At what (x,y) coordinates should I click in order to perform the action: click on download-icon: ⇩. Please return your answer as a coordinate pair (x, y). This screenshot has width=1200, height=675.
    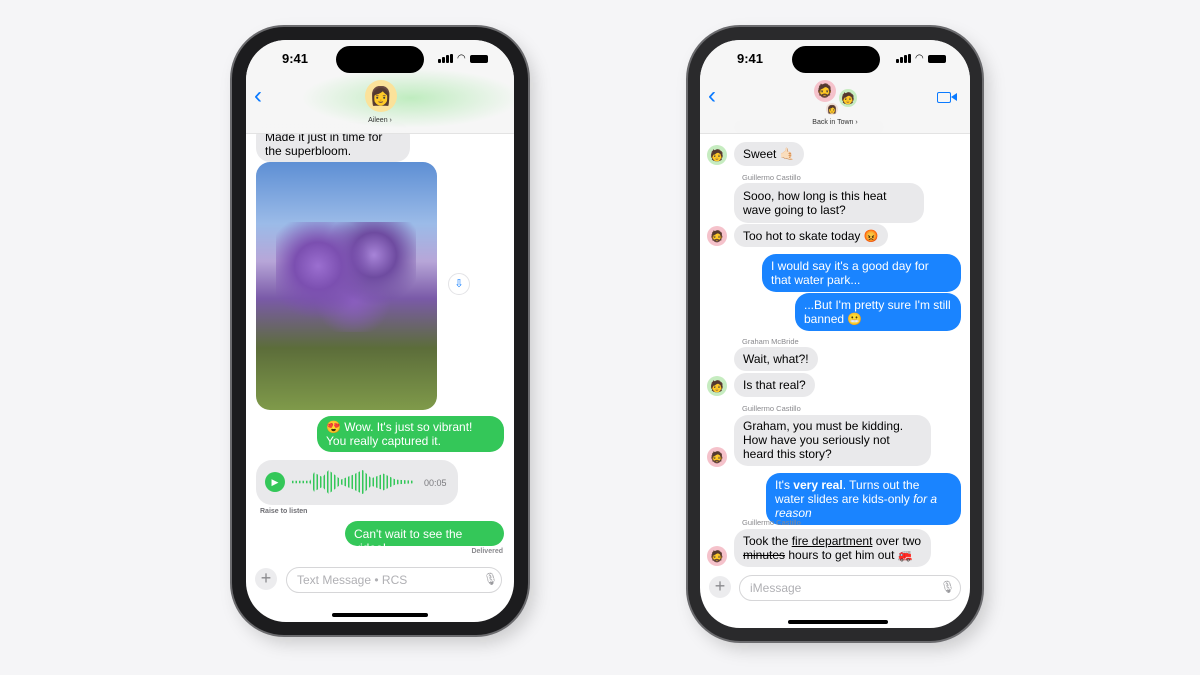
    Looking at the image, I should click on (459, 284).